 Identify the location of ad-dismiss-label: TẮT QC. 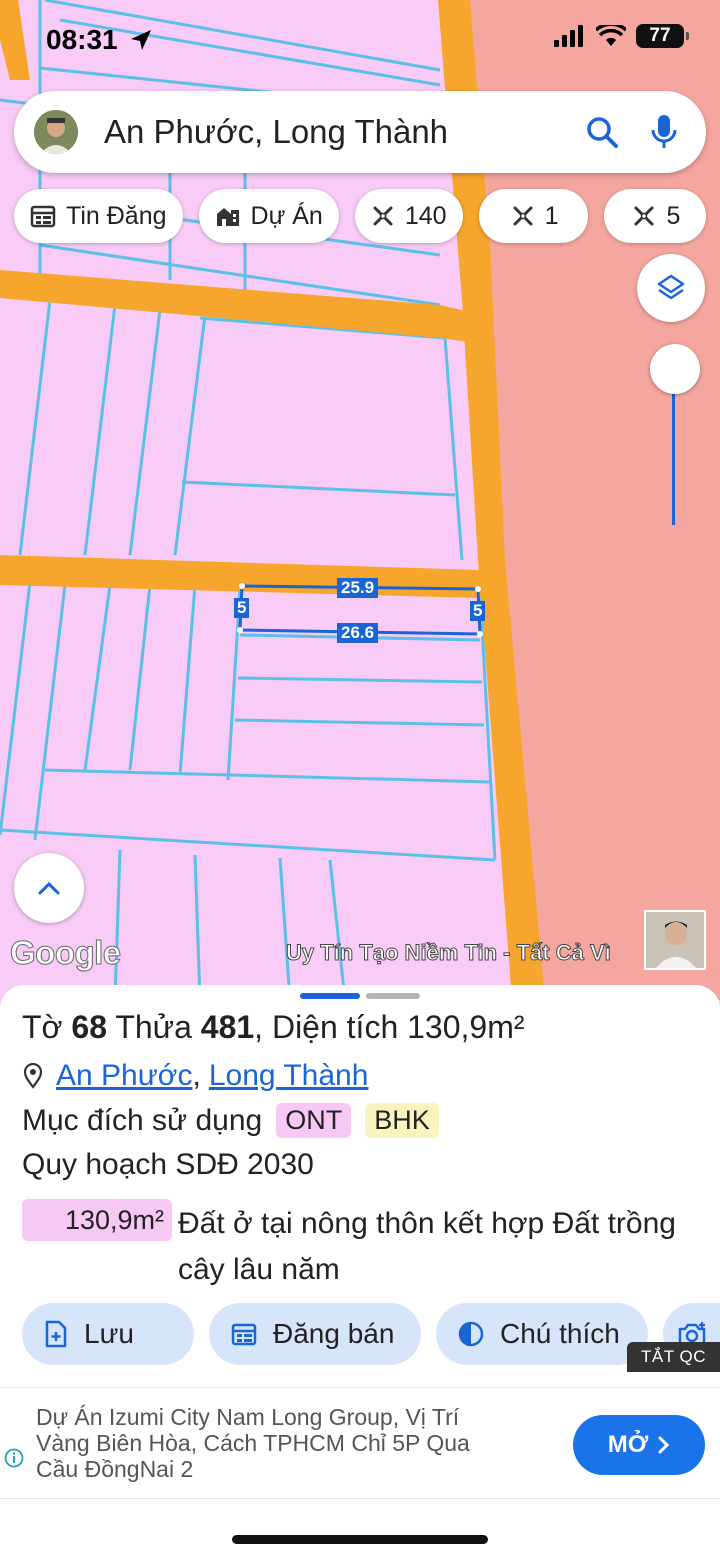
(673, 1357).